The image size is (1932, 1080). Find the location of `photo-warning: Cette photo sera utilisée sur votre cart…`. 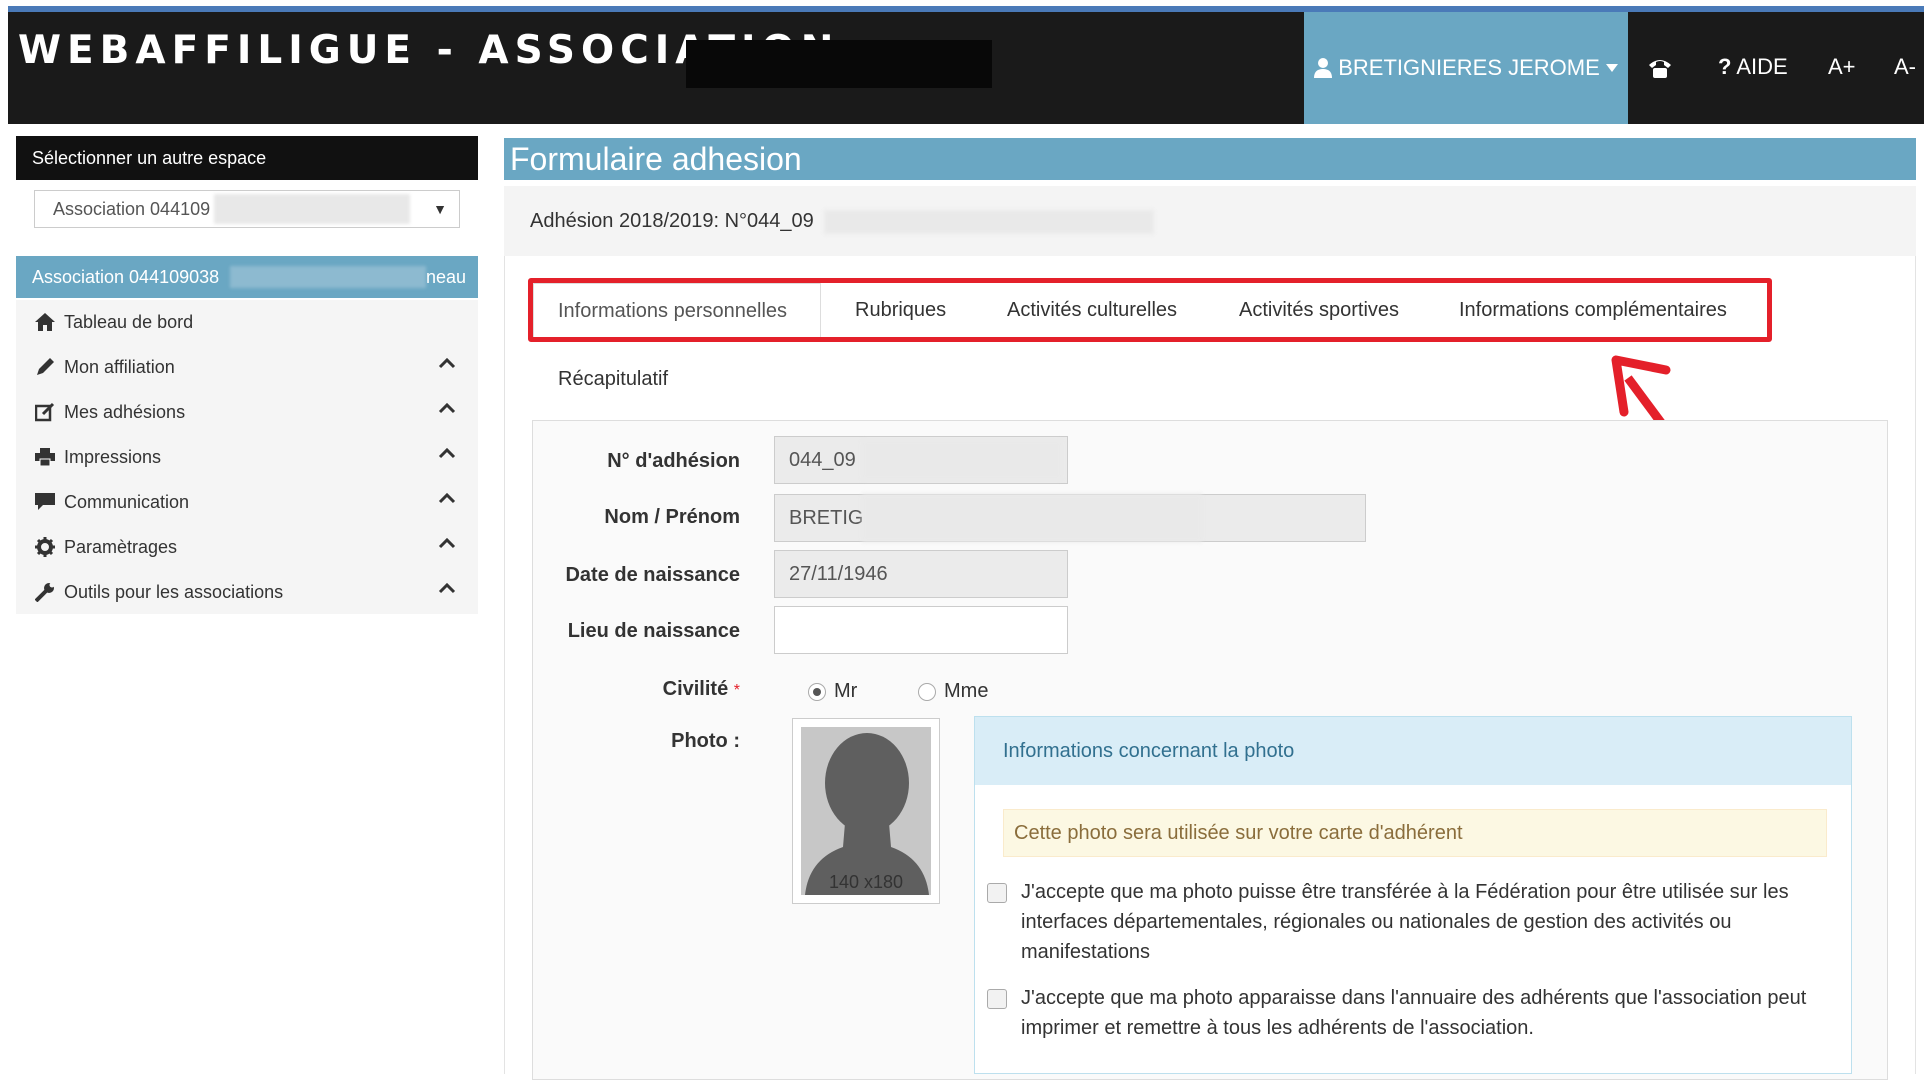

photo-warning: Cette photo sera utilisée sur votre cart… is located at coordinates (1415, 833).